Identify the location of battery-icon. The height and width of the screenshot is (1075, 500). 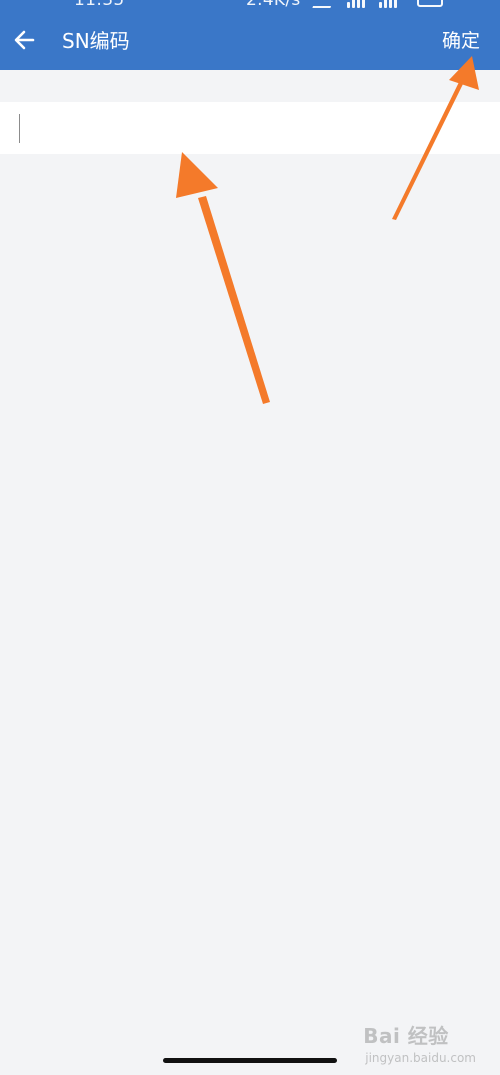
(429, 3).